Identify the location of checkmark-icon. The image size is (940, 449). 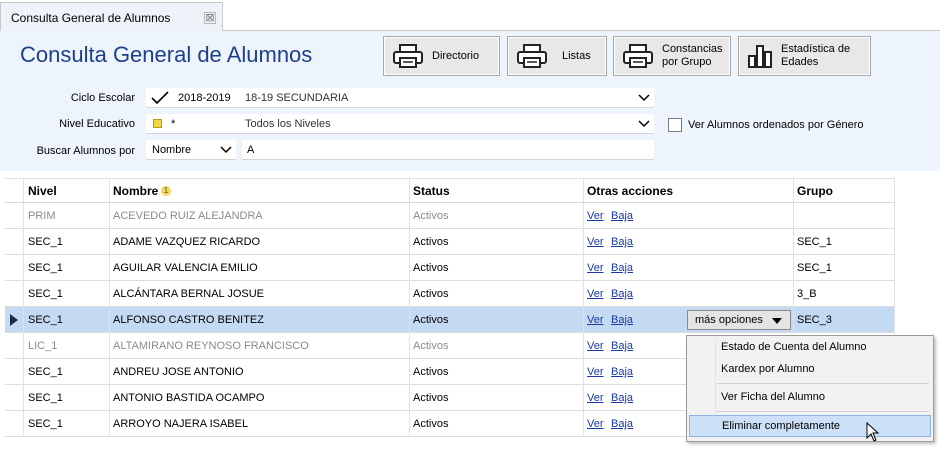
(160, 98).